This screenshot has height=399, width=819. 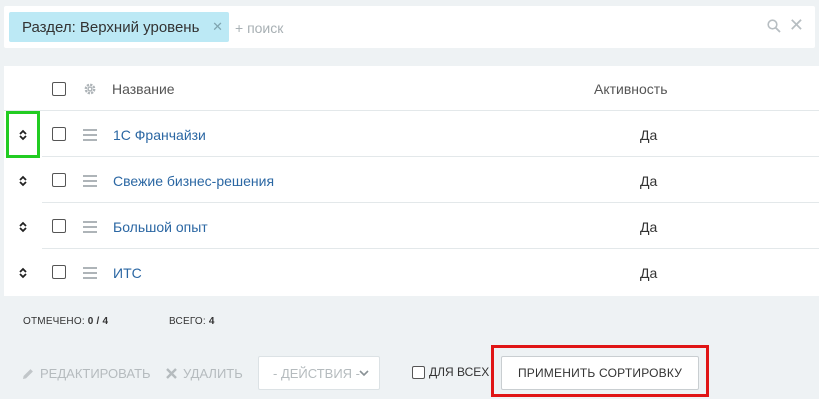 I want to click on table-row: Свежие бизнес-решения Да, so click(x=411, y=180).